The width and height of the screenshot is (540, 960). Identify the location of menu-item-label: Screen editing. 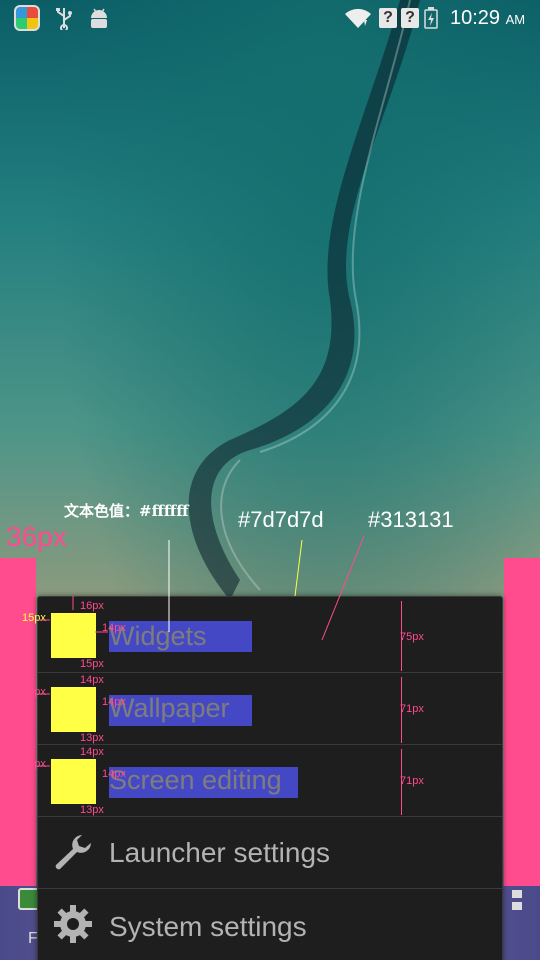
(195, 780).